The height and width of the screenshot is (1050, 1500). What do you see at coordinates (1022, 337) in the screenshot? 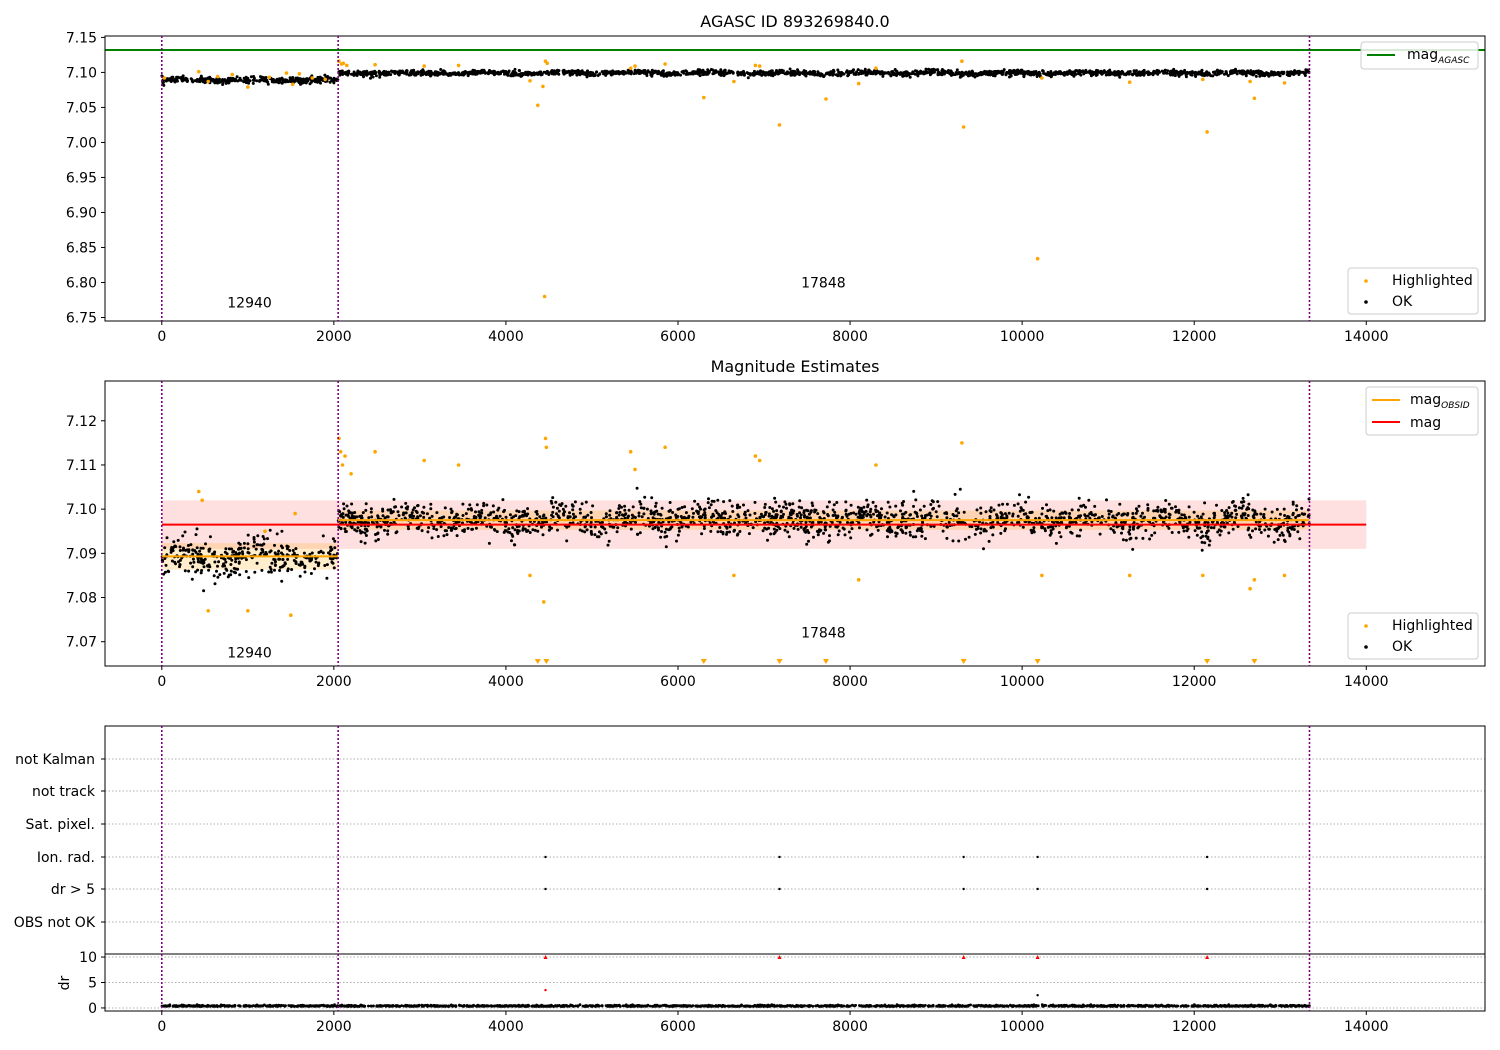
I see `x-tick-label: 10000` at bounding box center [1022, 337].